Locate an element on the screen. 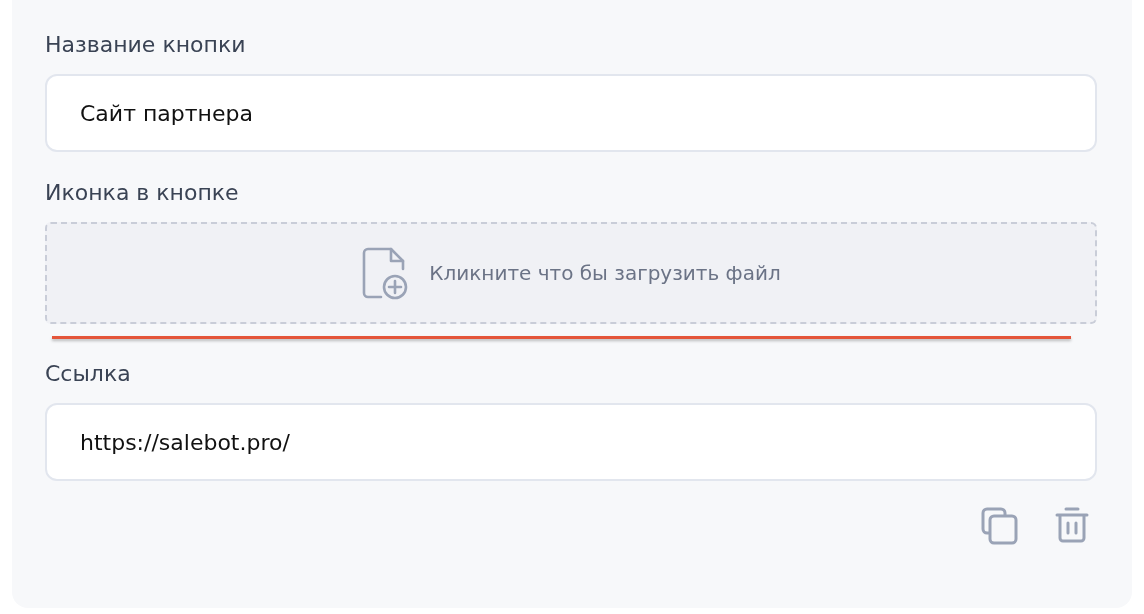 Image resolution: width=1144 pixels, height=614 pixels. trash-icon is located at coordinates (1072, 525).